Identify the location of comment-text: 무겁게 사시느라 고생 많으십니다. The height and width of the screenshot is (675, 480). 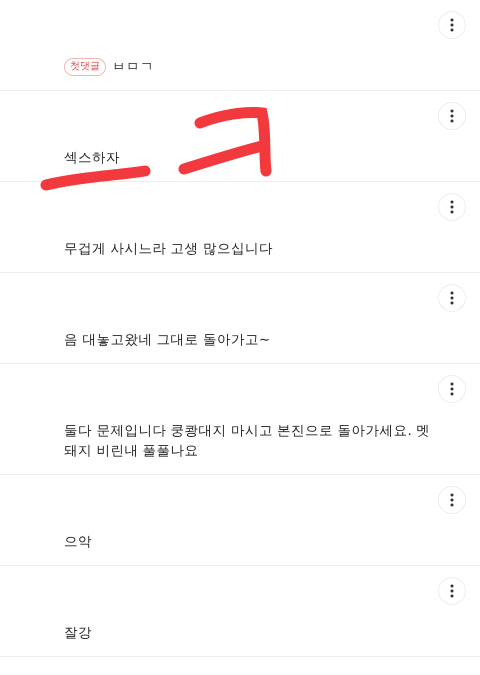
(169, 249).